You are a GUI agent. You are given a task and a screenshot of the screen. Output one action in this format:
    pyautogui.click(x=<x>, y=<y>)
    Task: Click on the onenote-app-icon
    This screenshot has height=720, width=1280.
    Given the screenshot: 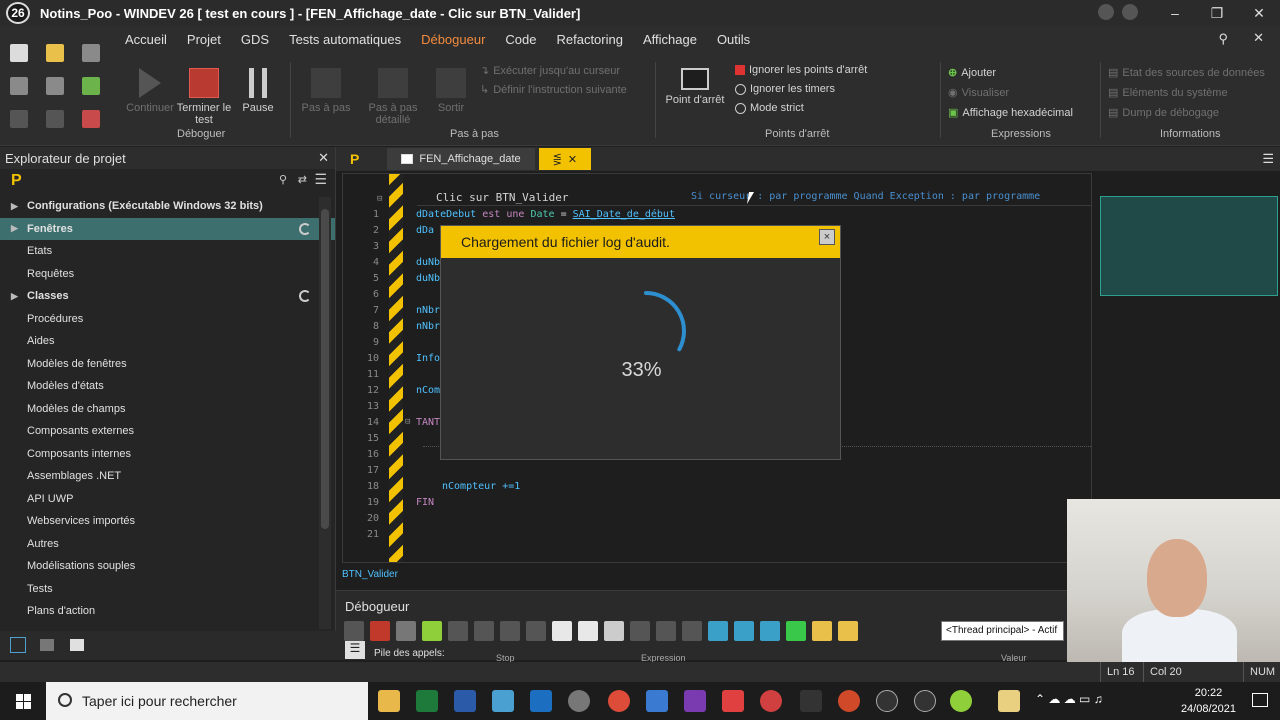 What is the action you would take?
    pyautogui.click(x=695, y=701)
    